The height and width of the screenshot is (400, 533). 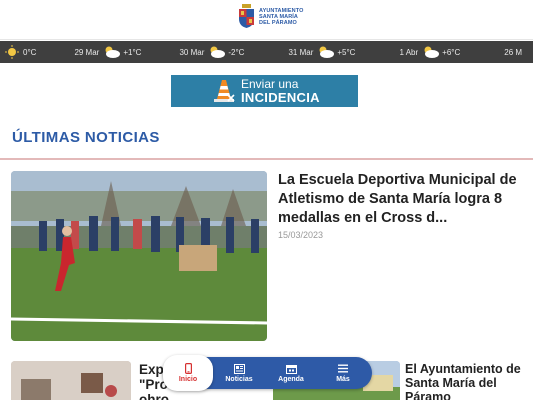 I want to click on weather-day-3: 31 Mar +5°C, so click(x=299, y=52).